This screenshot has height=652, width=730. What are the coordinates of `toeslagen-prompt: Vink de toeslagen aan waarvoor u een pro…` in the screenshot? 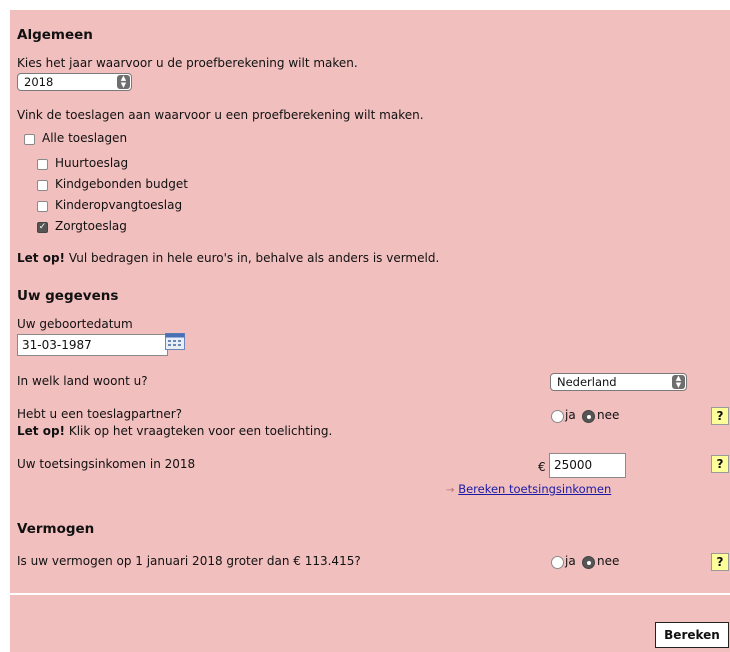 It's located at (220, 115).